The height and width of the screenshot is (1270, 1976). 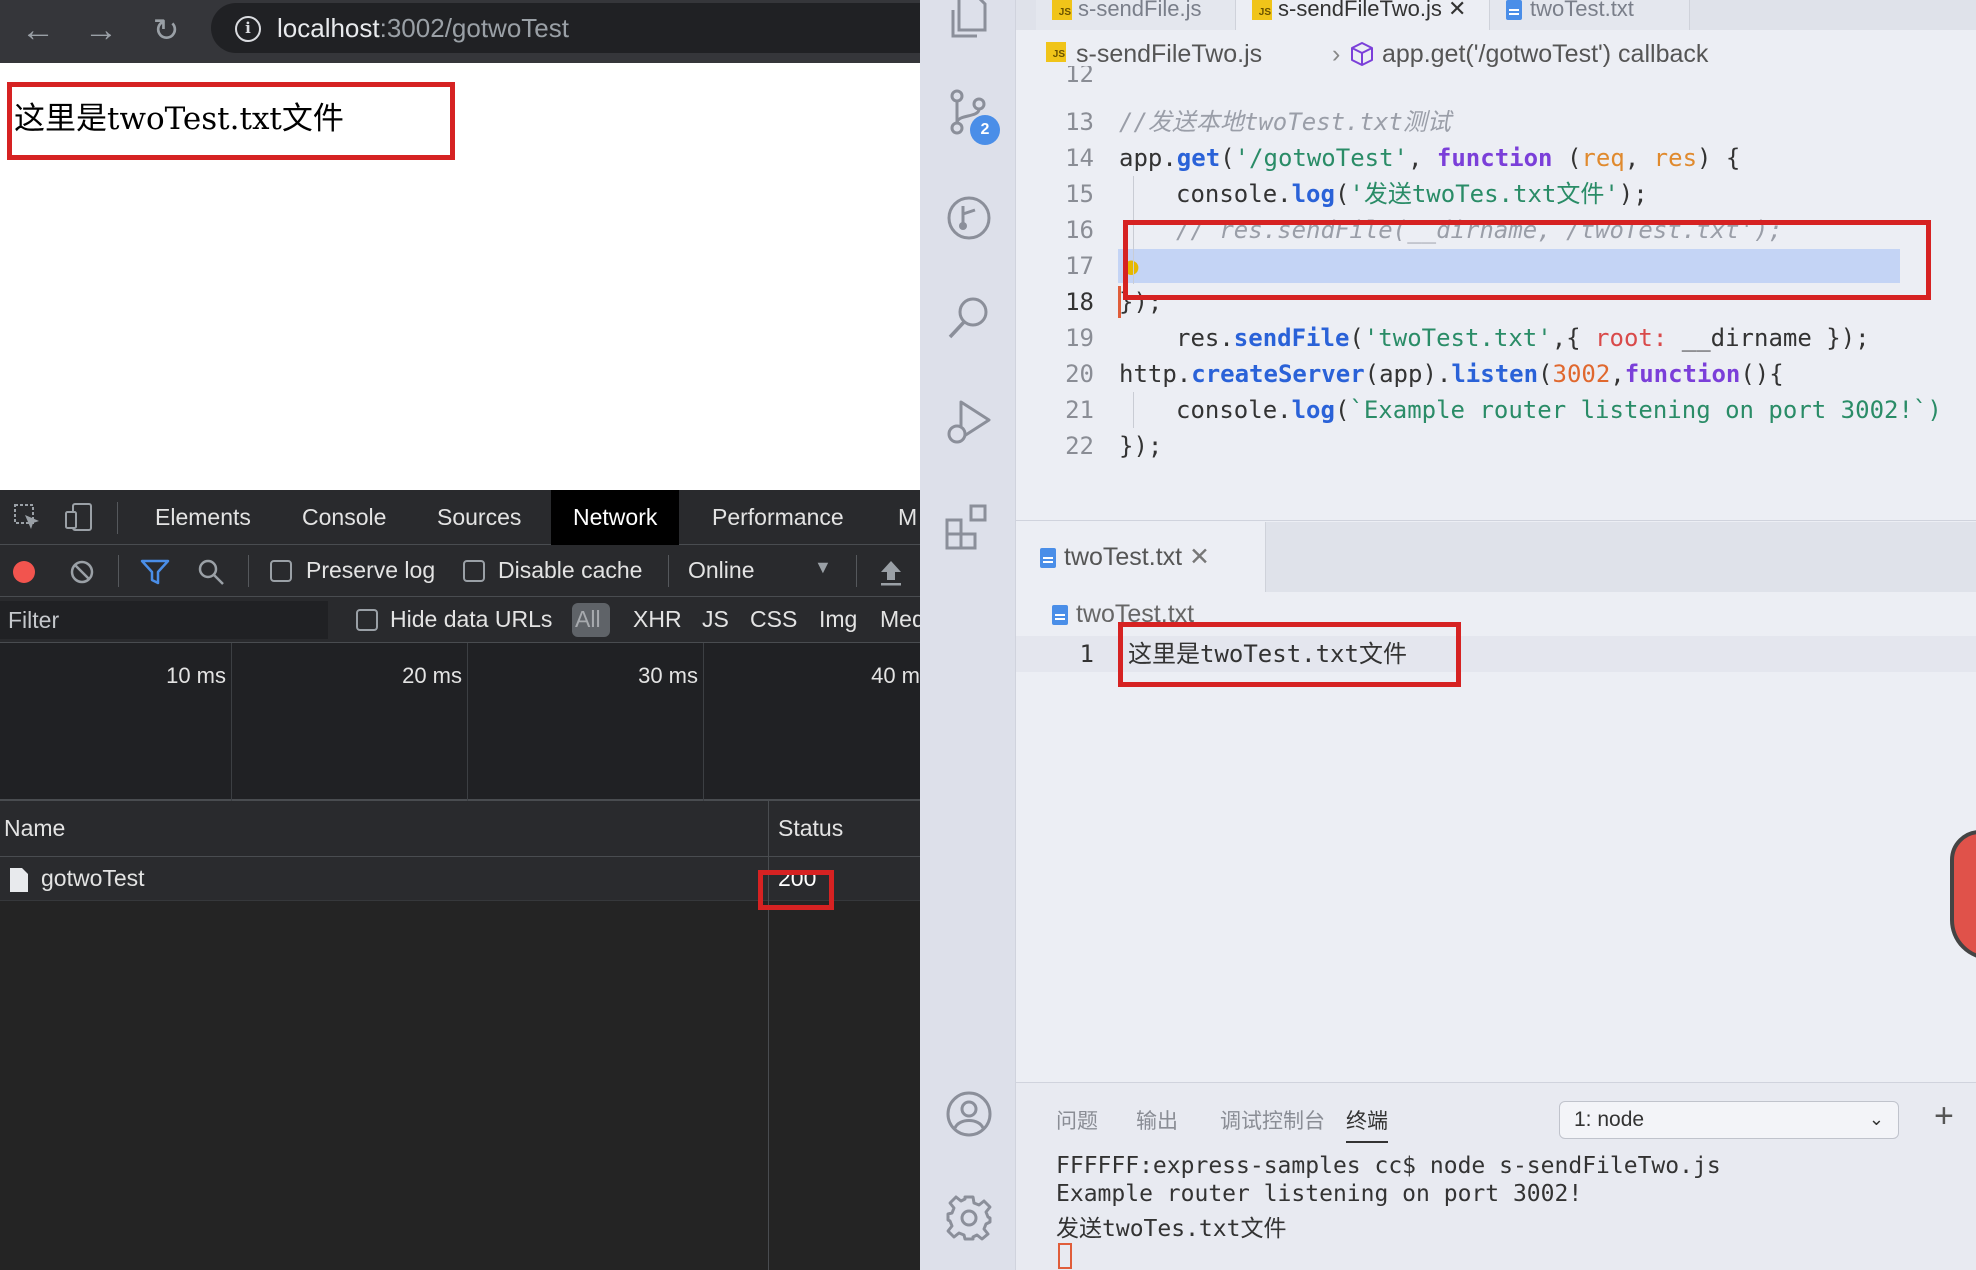 I want to click on address-bar: i localhost:3002/gotwoTest, so click(x=565, y=28).